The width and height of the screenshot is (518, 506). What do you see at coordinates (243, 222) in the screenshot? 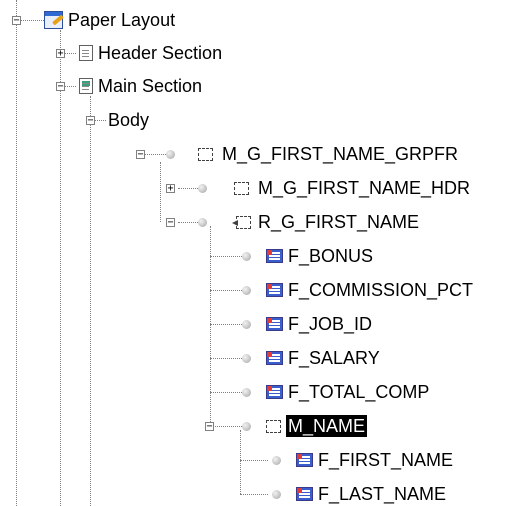
I see `repeating-frame-icon` at bounding box center [243, 222].